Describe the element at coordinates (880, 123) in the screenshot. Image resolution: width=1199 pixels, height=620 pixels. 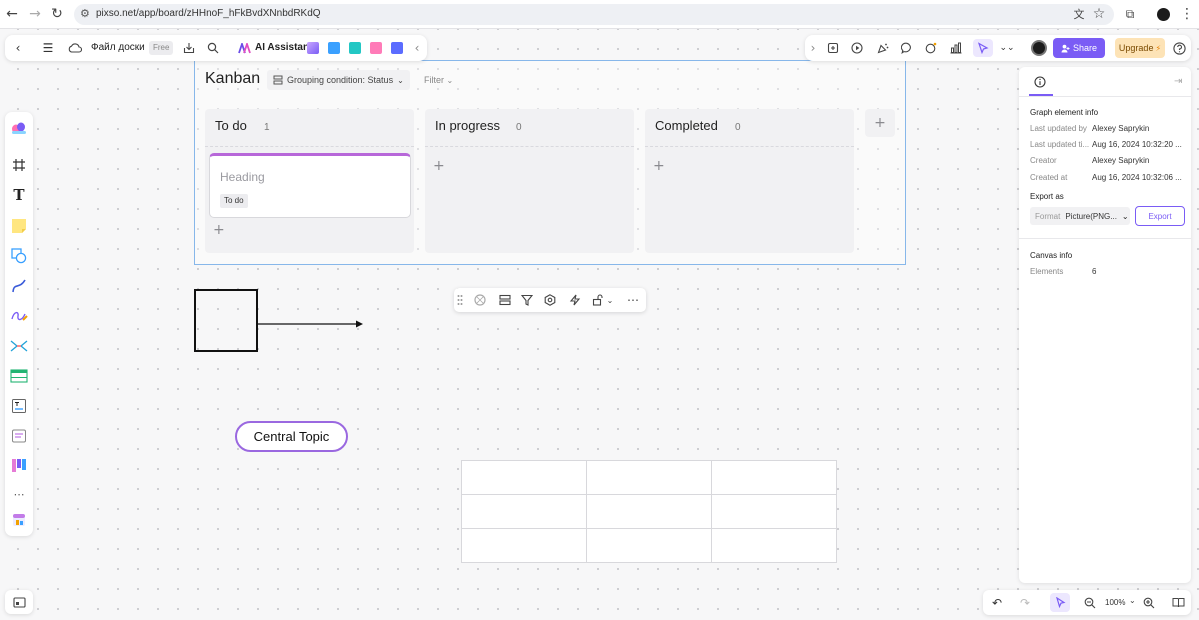
I see `add-column-button: +` at that location.